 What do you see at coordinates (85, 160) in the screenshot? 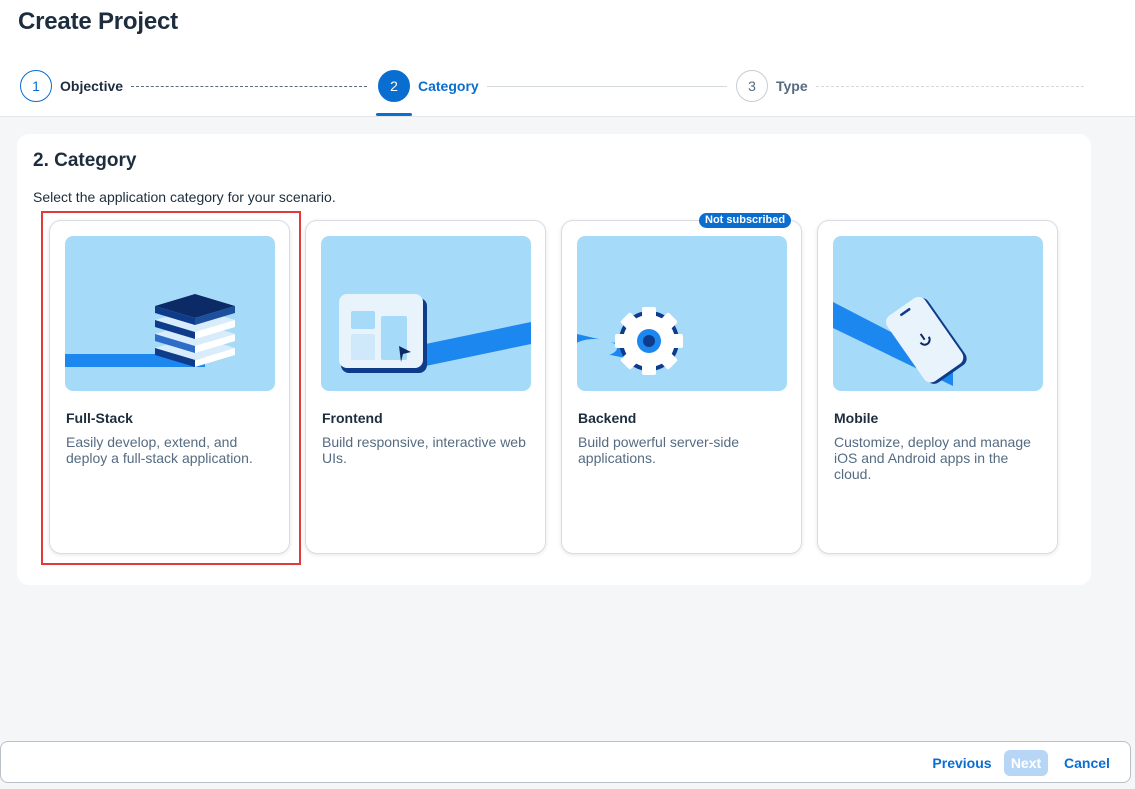
I see `section-title: 2. Category` at bounding box center [85, 160].